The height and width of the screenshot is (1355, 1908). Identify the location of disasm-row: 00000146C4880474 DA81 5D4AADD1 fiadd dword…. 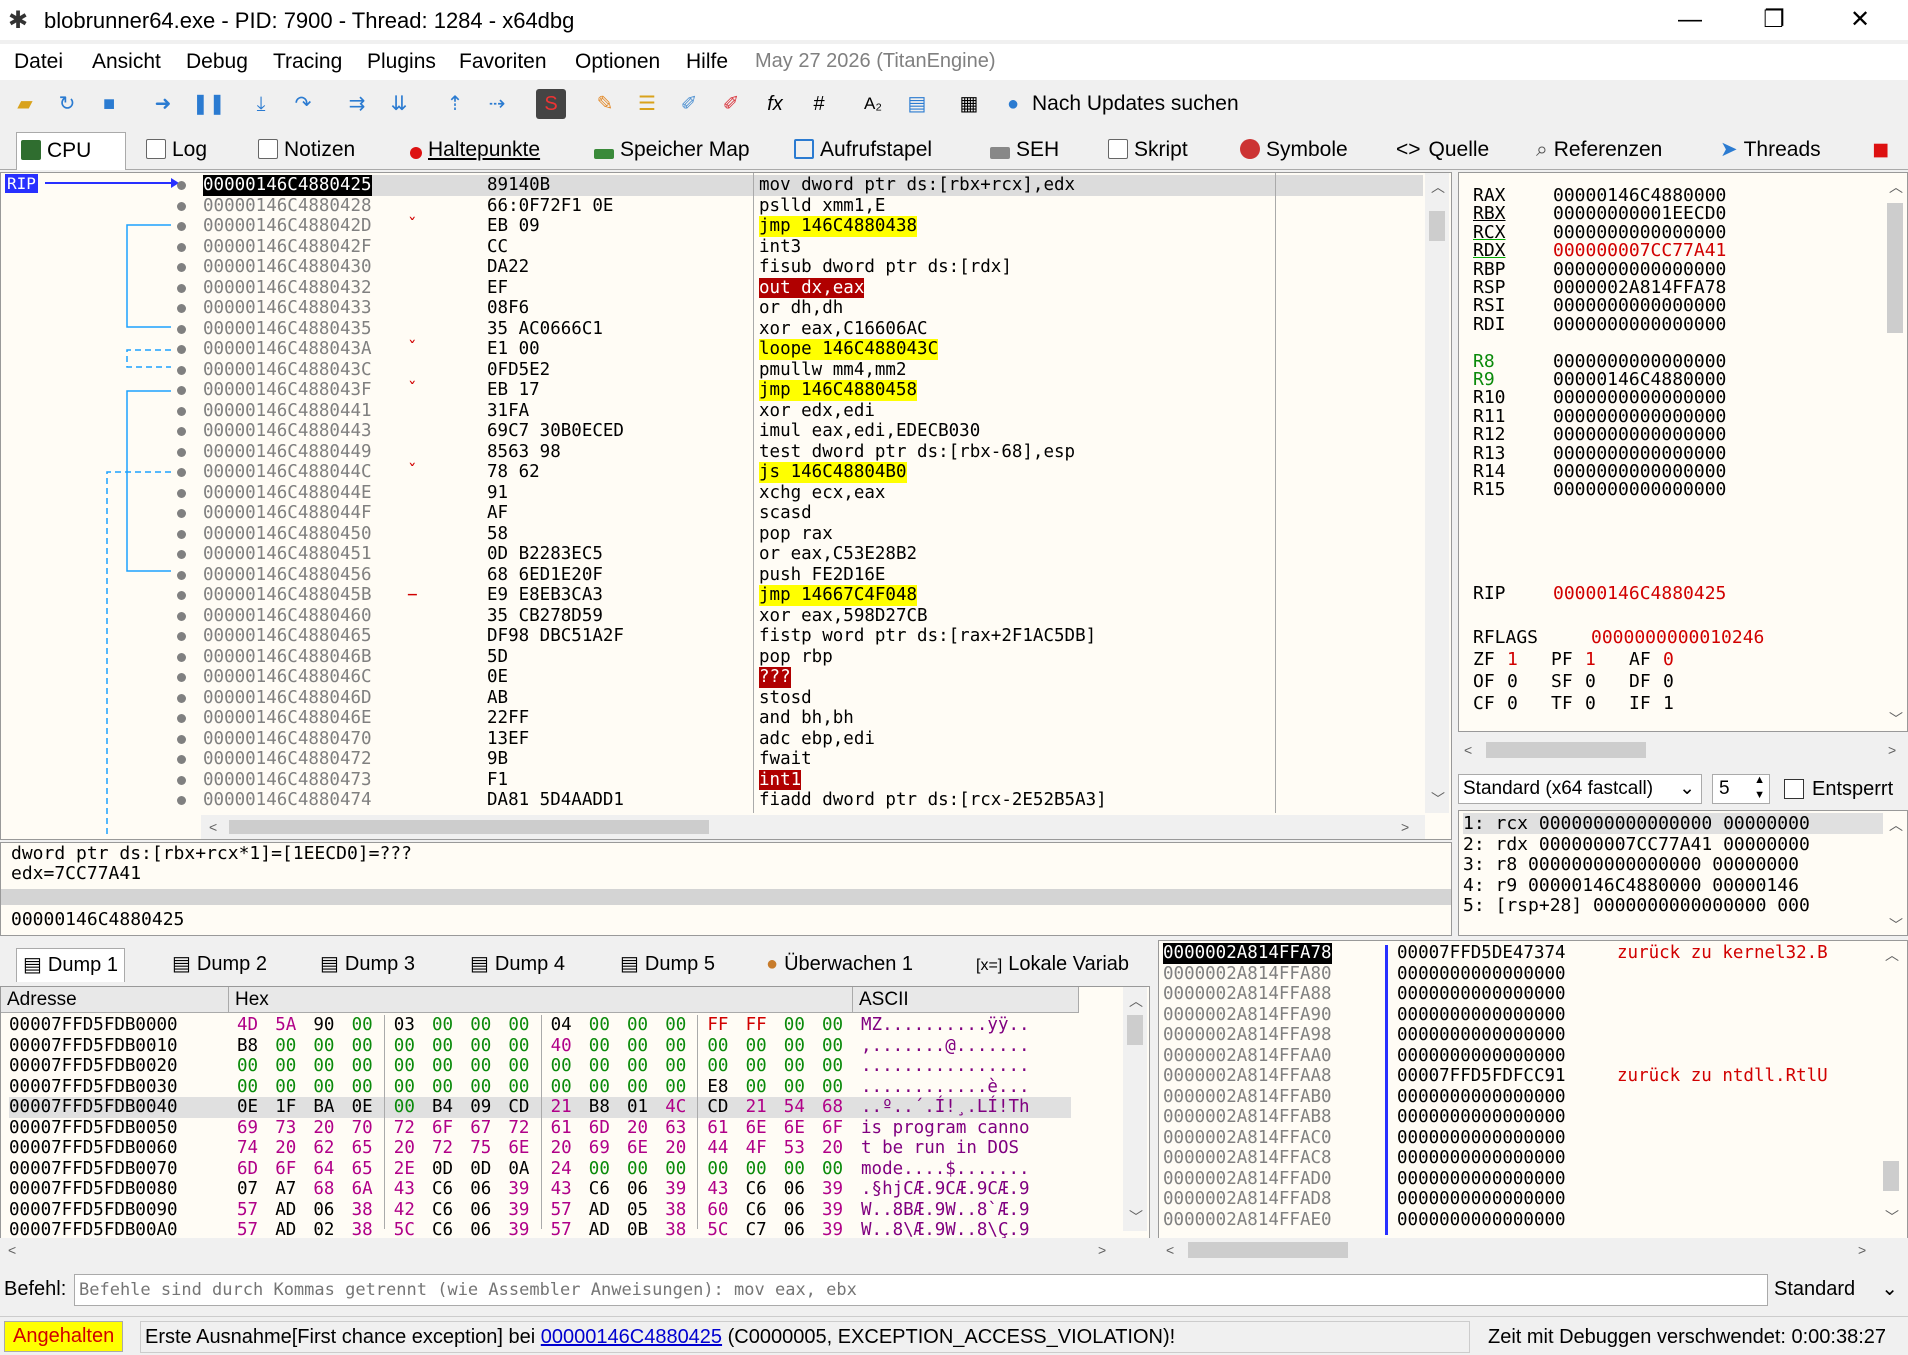
(813, 800).